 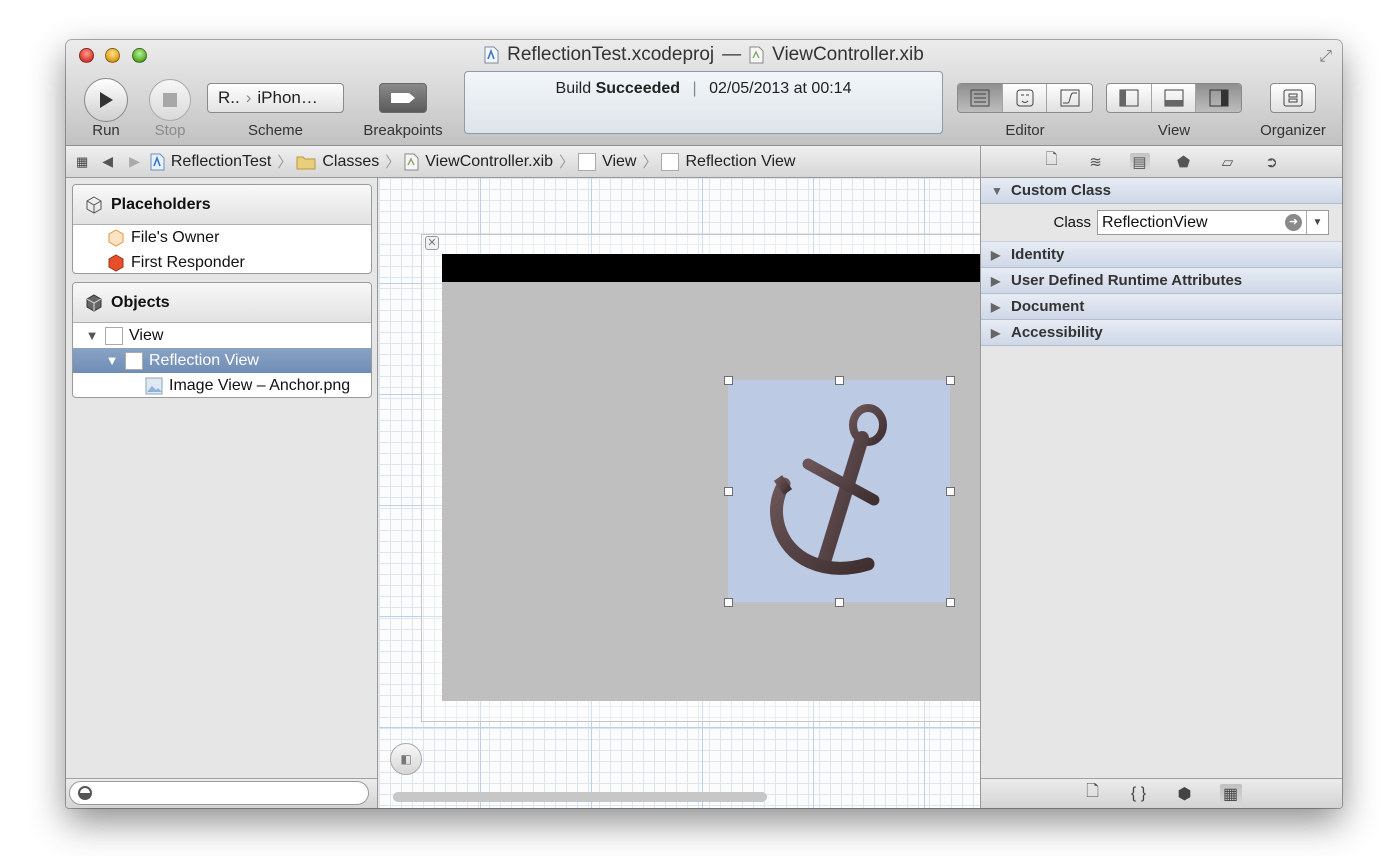 I want to click on build-prefix: Build, so click(x=573, y=88).